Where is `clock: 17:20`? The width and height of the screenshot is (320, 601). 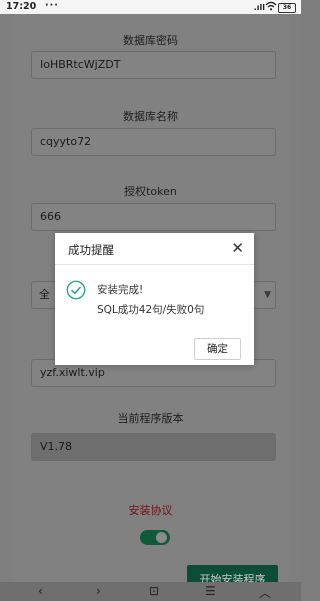 clock: 17:20 is located at coordinates (21, 6).